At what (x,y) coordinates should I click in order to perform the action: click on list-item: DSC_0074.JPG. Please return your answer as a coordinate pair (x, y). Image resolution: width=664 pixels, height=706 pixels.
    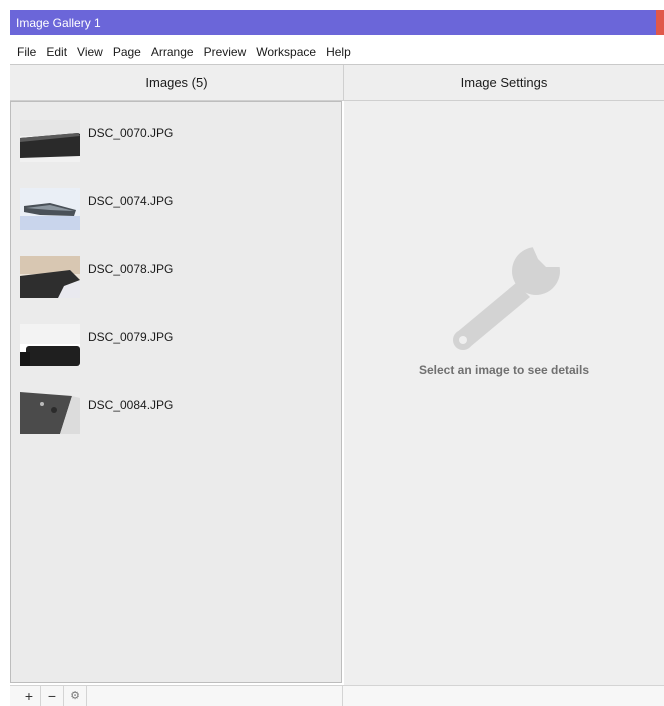
    Looking at the image, I should click on (170, 210).